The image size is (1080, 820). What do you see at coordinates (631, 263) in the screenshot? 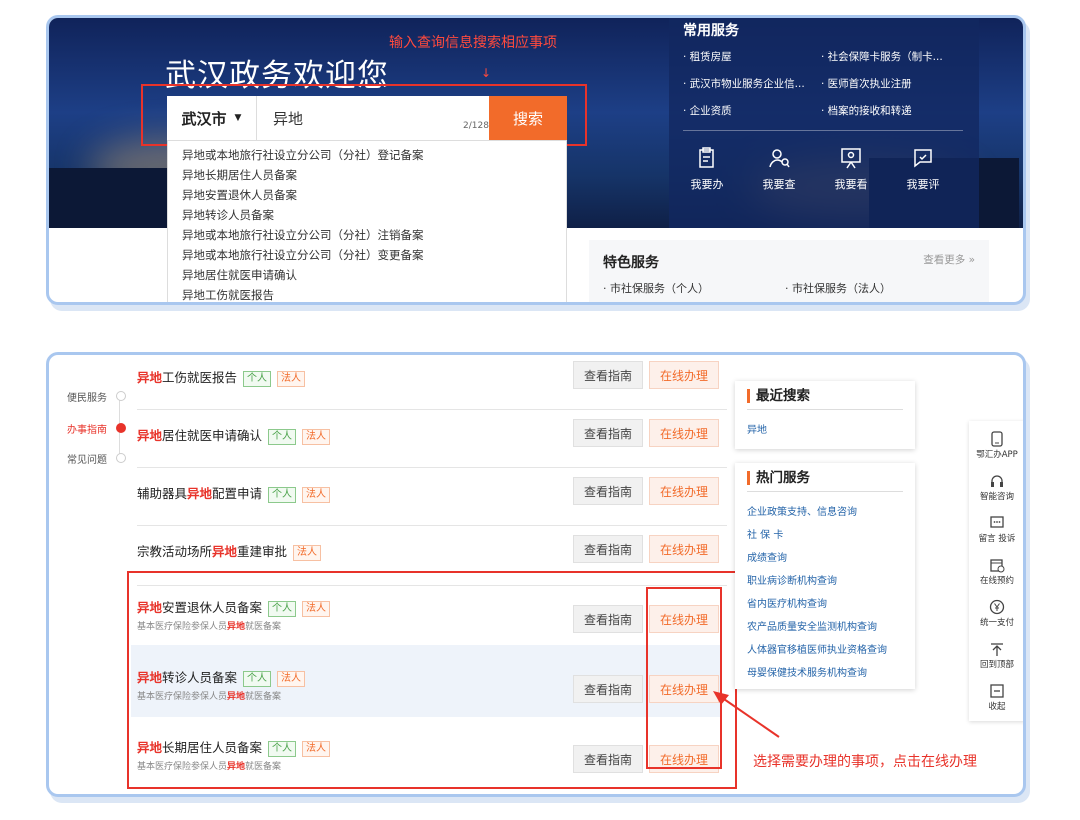
I see `featured-title: 特色服务` at bounding box center [631, 263].